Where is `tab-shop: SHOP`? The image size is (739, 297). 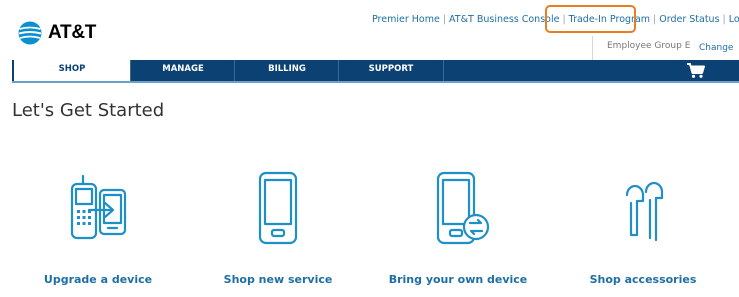
tab-shop: SHOP is located at coordinates (72, 70).